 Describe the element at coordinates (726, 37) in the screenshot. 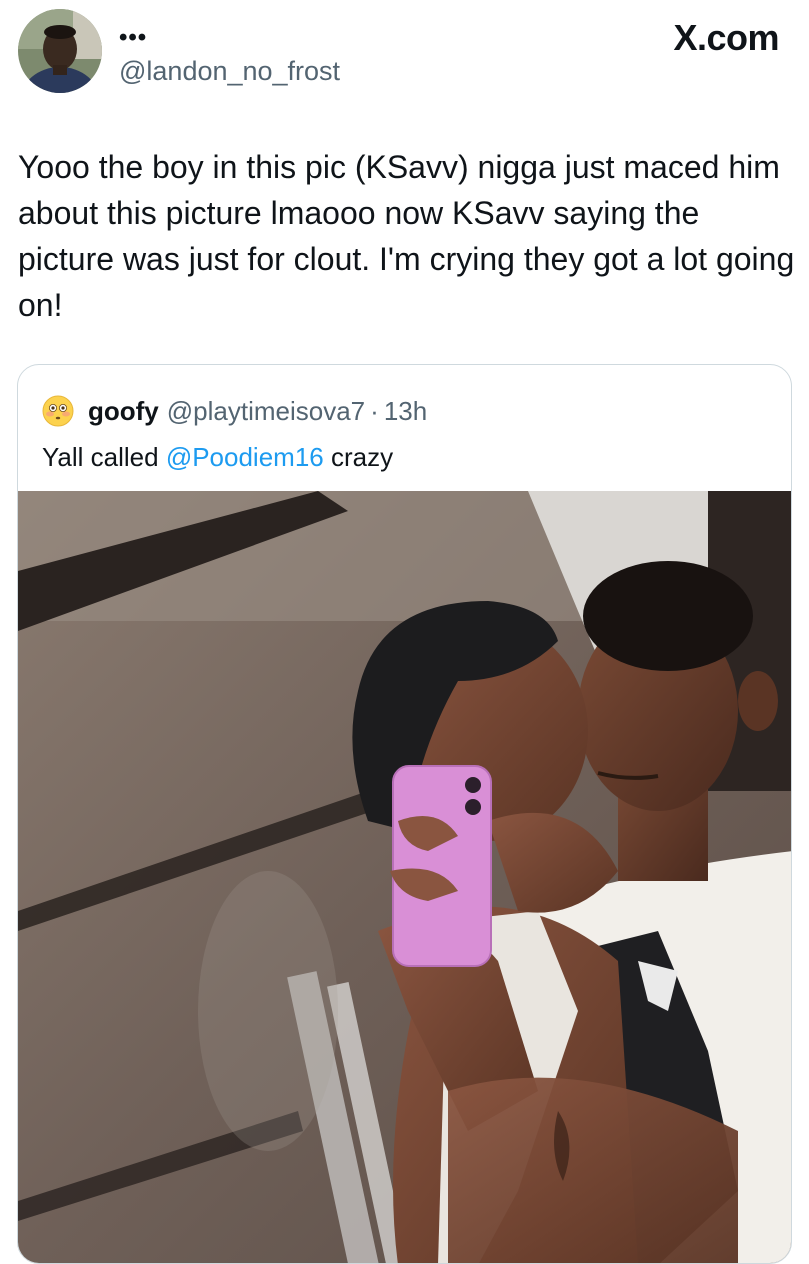

I see `x-com-logo-text: X.com` at that location.